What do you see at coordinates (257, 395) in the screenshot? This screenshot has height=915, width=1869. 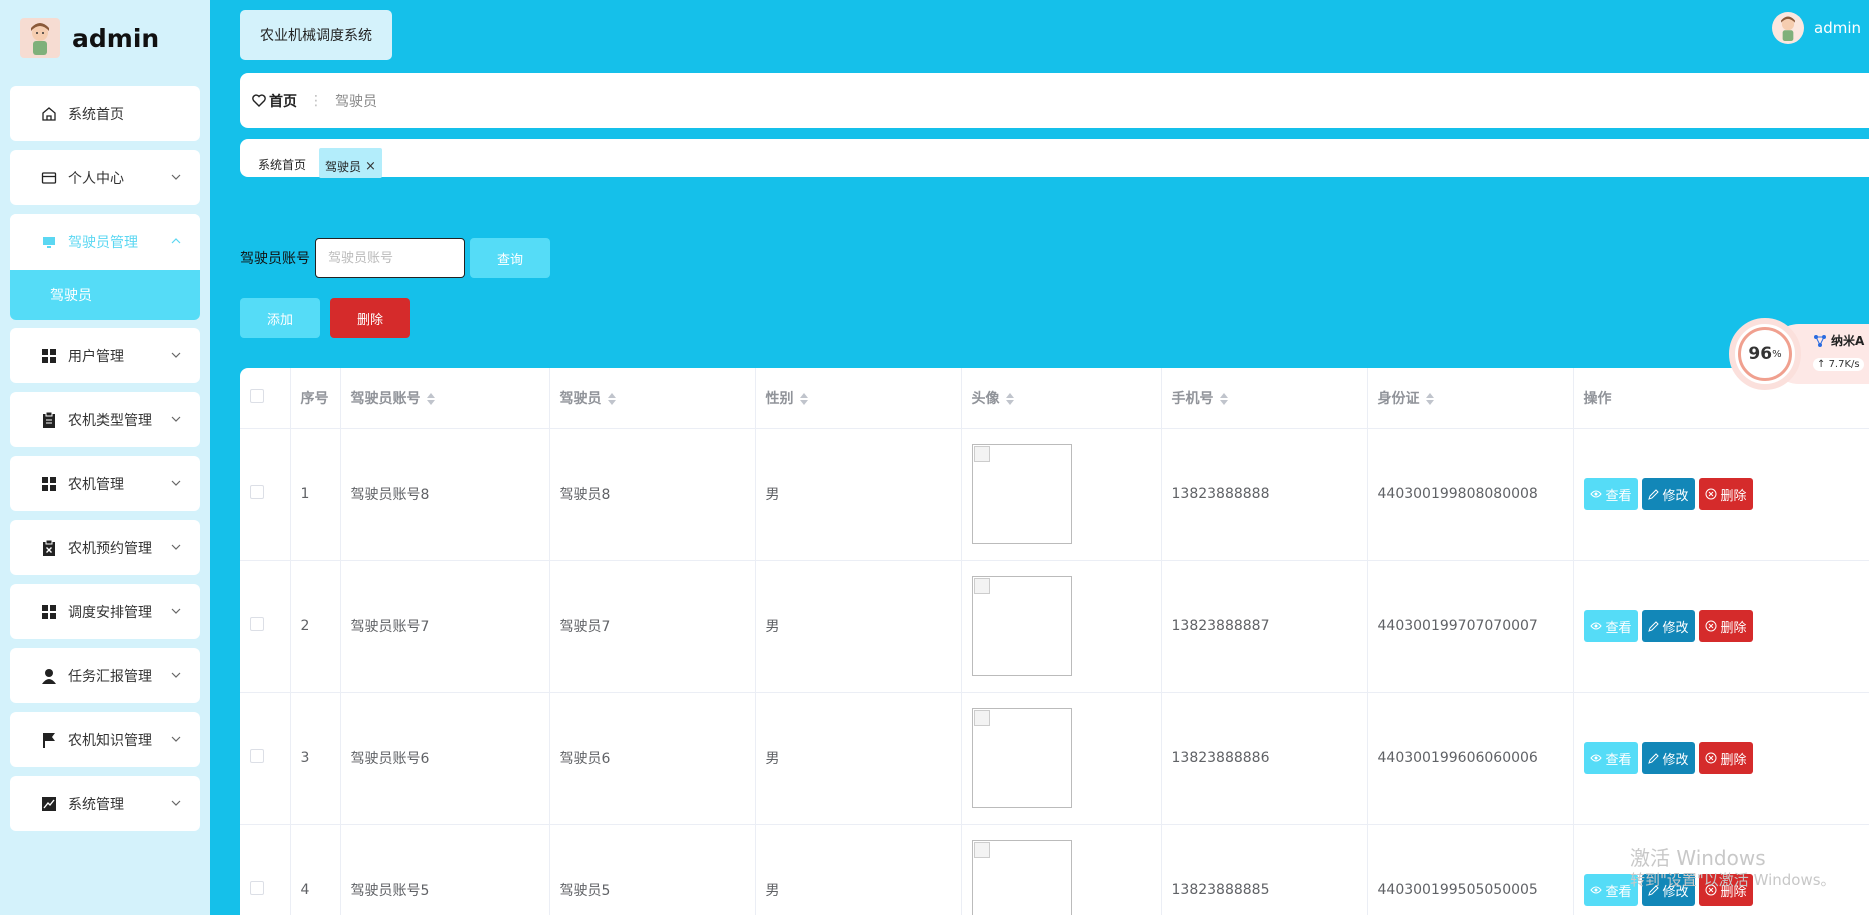 I see `select-all-checkbox` at bounding box center [257, 395].